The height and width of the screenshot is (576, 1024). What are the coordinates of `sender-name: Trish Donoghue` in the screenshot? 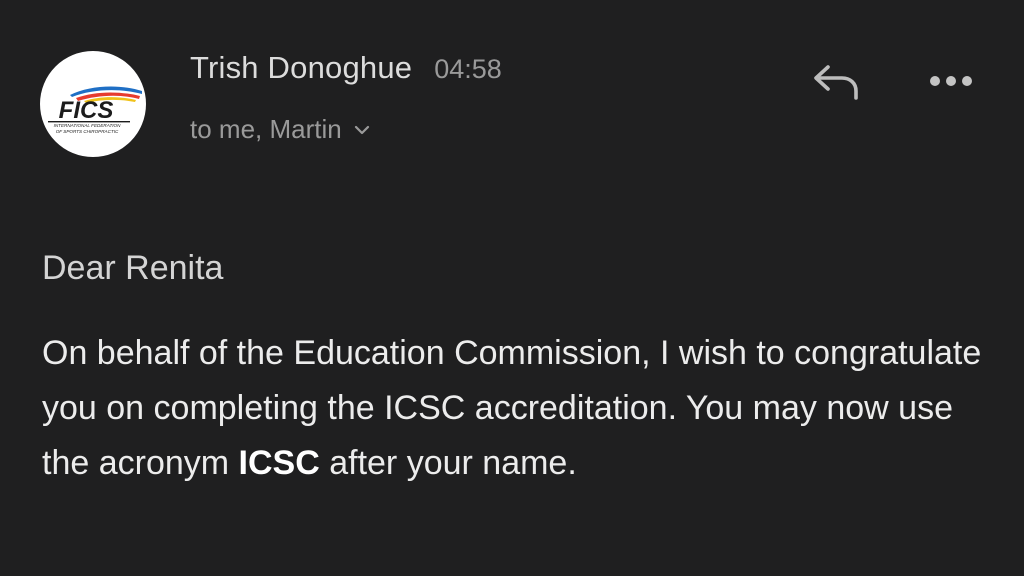 It's located at (301, 68).